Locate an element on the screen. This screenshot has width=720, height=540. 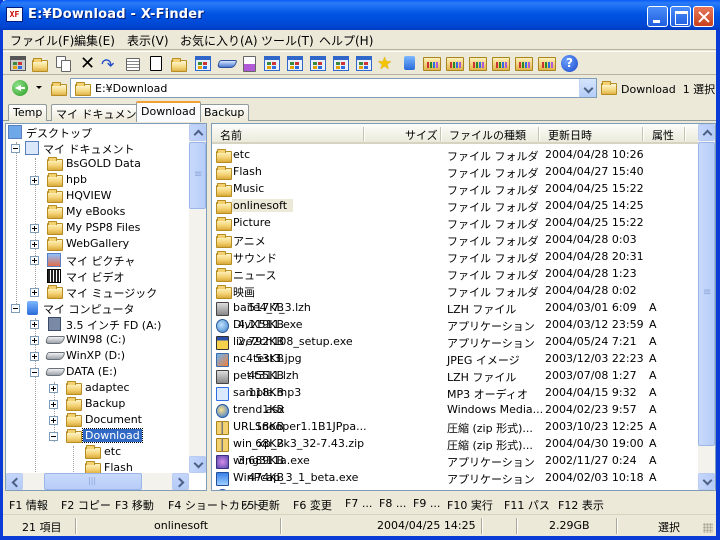
file-list-row: 映画 ファイル フォルダ 2004/04/28 0:02 is located at coordinates (455, 290).